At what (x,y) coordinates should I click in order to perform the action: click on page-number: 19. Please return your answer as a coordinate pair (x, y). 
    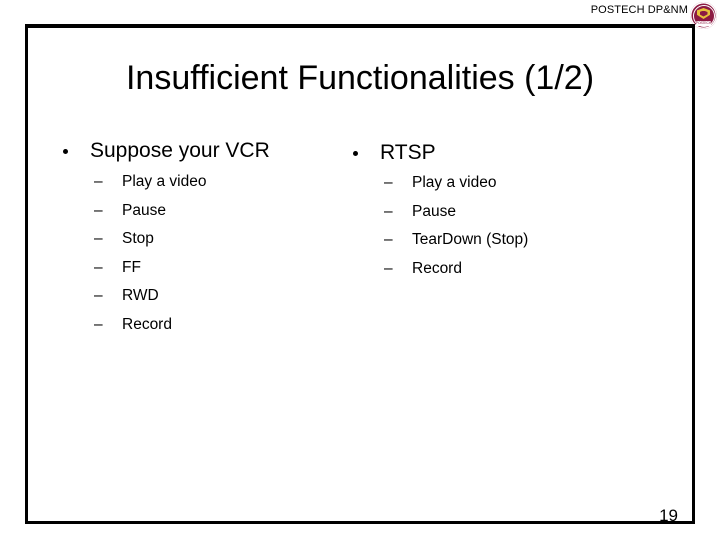
    Looking at the image, I should click on (668, 515).